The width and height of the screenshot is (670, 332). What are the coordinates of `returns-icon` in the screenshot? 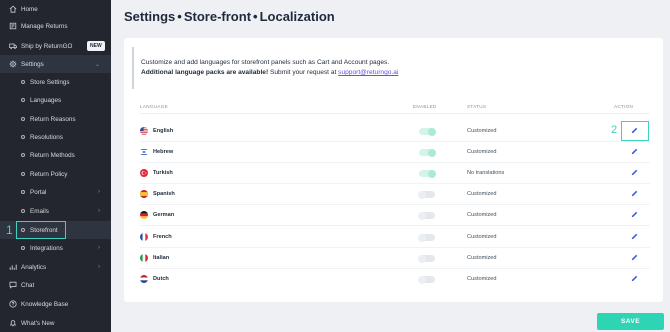 It's located at (13, 26).